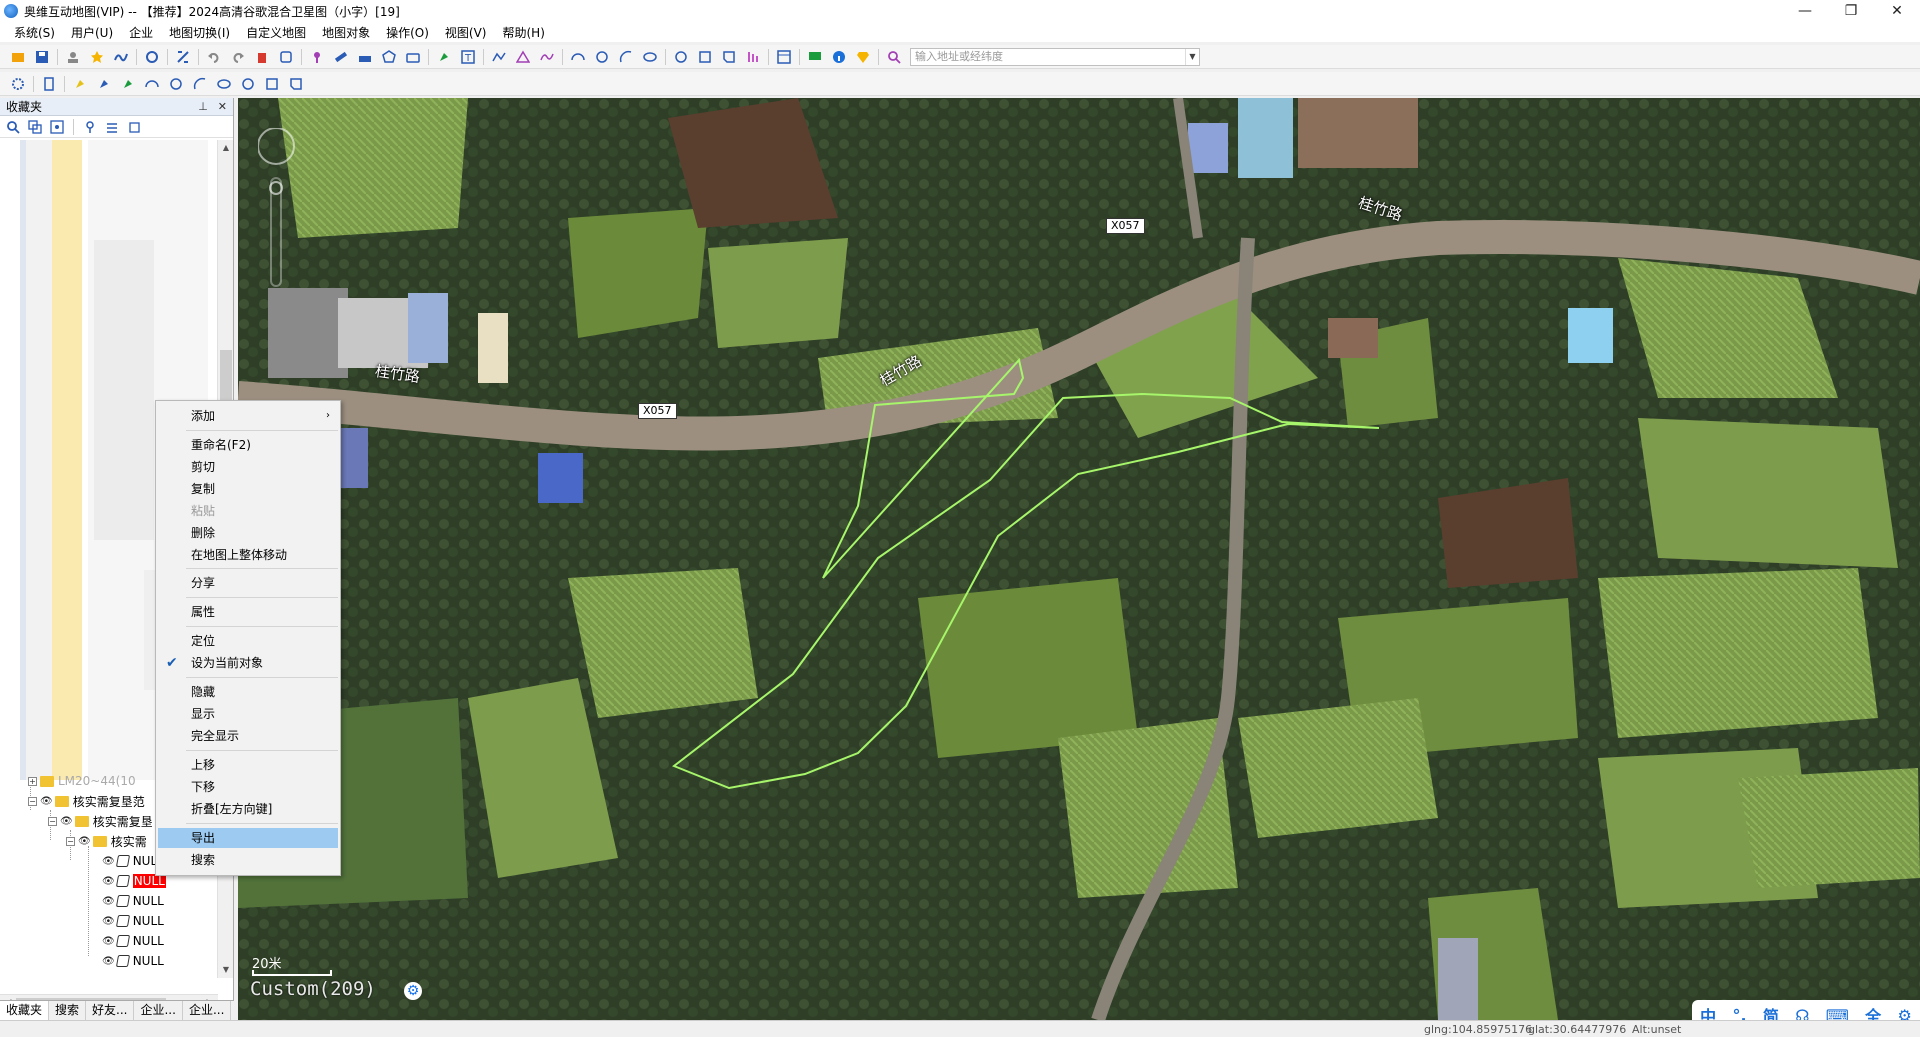  Describe the element at coordinates (753, 57) in the screenshot. I see `bars-icon` at that location.